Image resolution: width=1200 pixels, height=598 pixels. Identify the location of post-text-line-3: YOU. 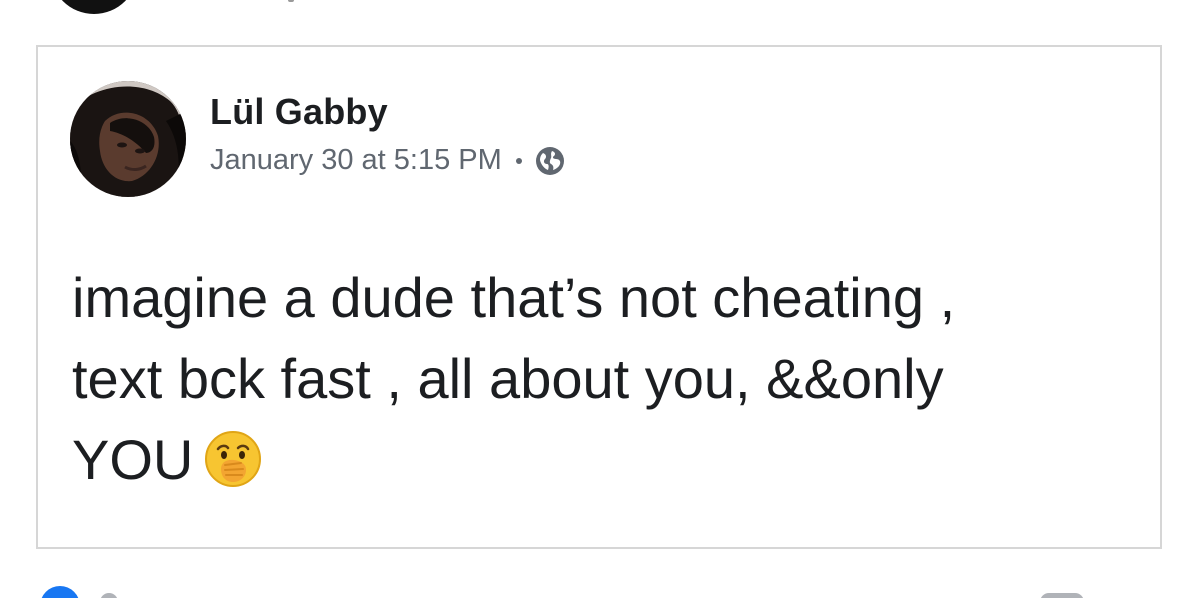
(133, 459).